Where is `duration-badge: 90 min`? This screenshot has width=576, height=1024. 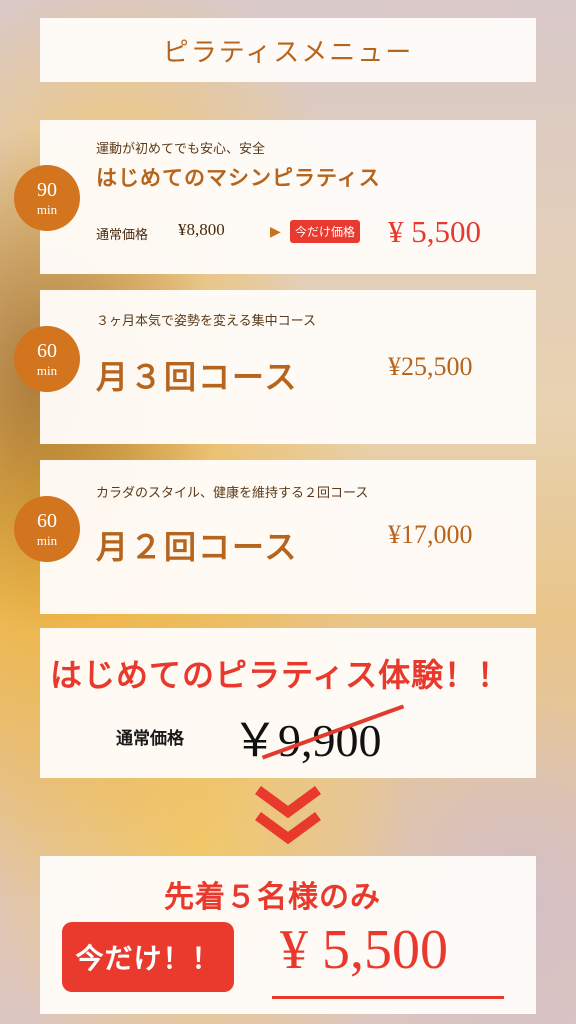
duration-badge: 90 min is located at coordinates (47, 198).